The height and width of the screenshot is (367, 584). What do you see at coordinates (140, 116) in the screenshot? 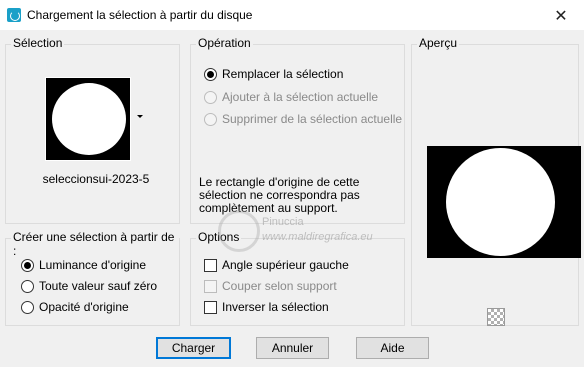
I see `chevron-down-icon` at bounding box center [140, 116].